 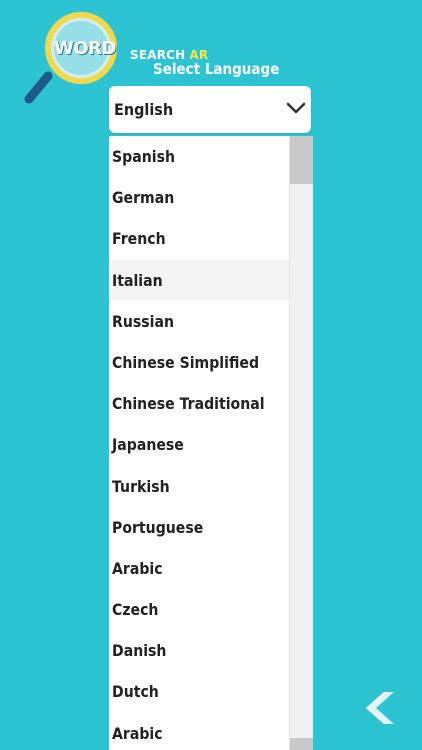 What do you see at coordinates (141, 486) in the screenshot?
I see `list-item-label: Turkish` at bounding box center [141, 486].